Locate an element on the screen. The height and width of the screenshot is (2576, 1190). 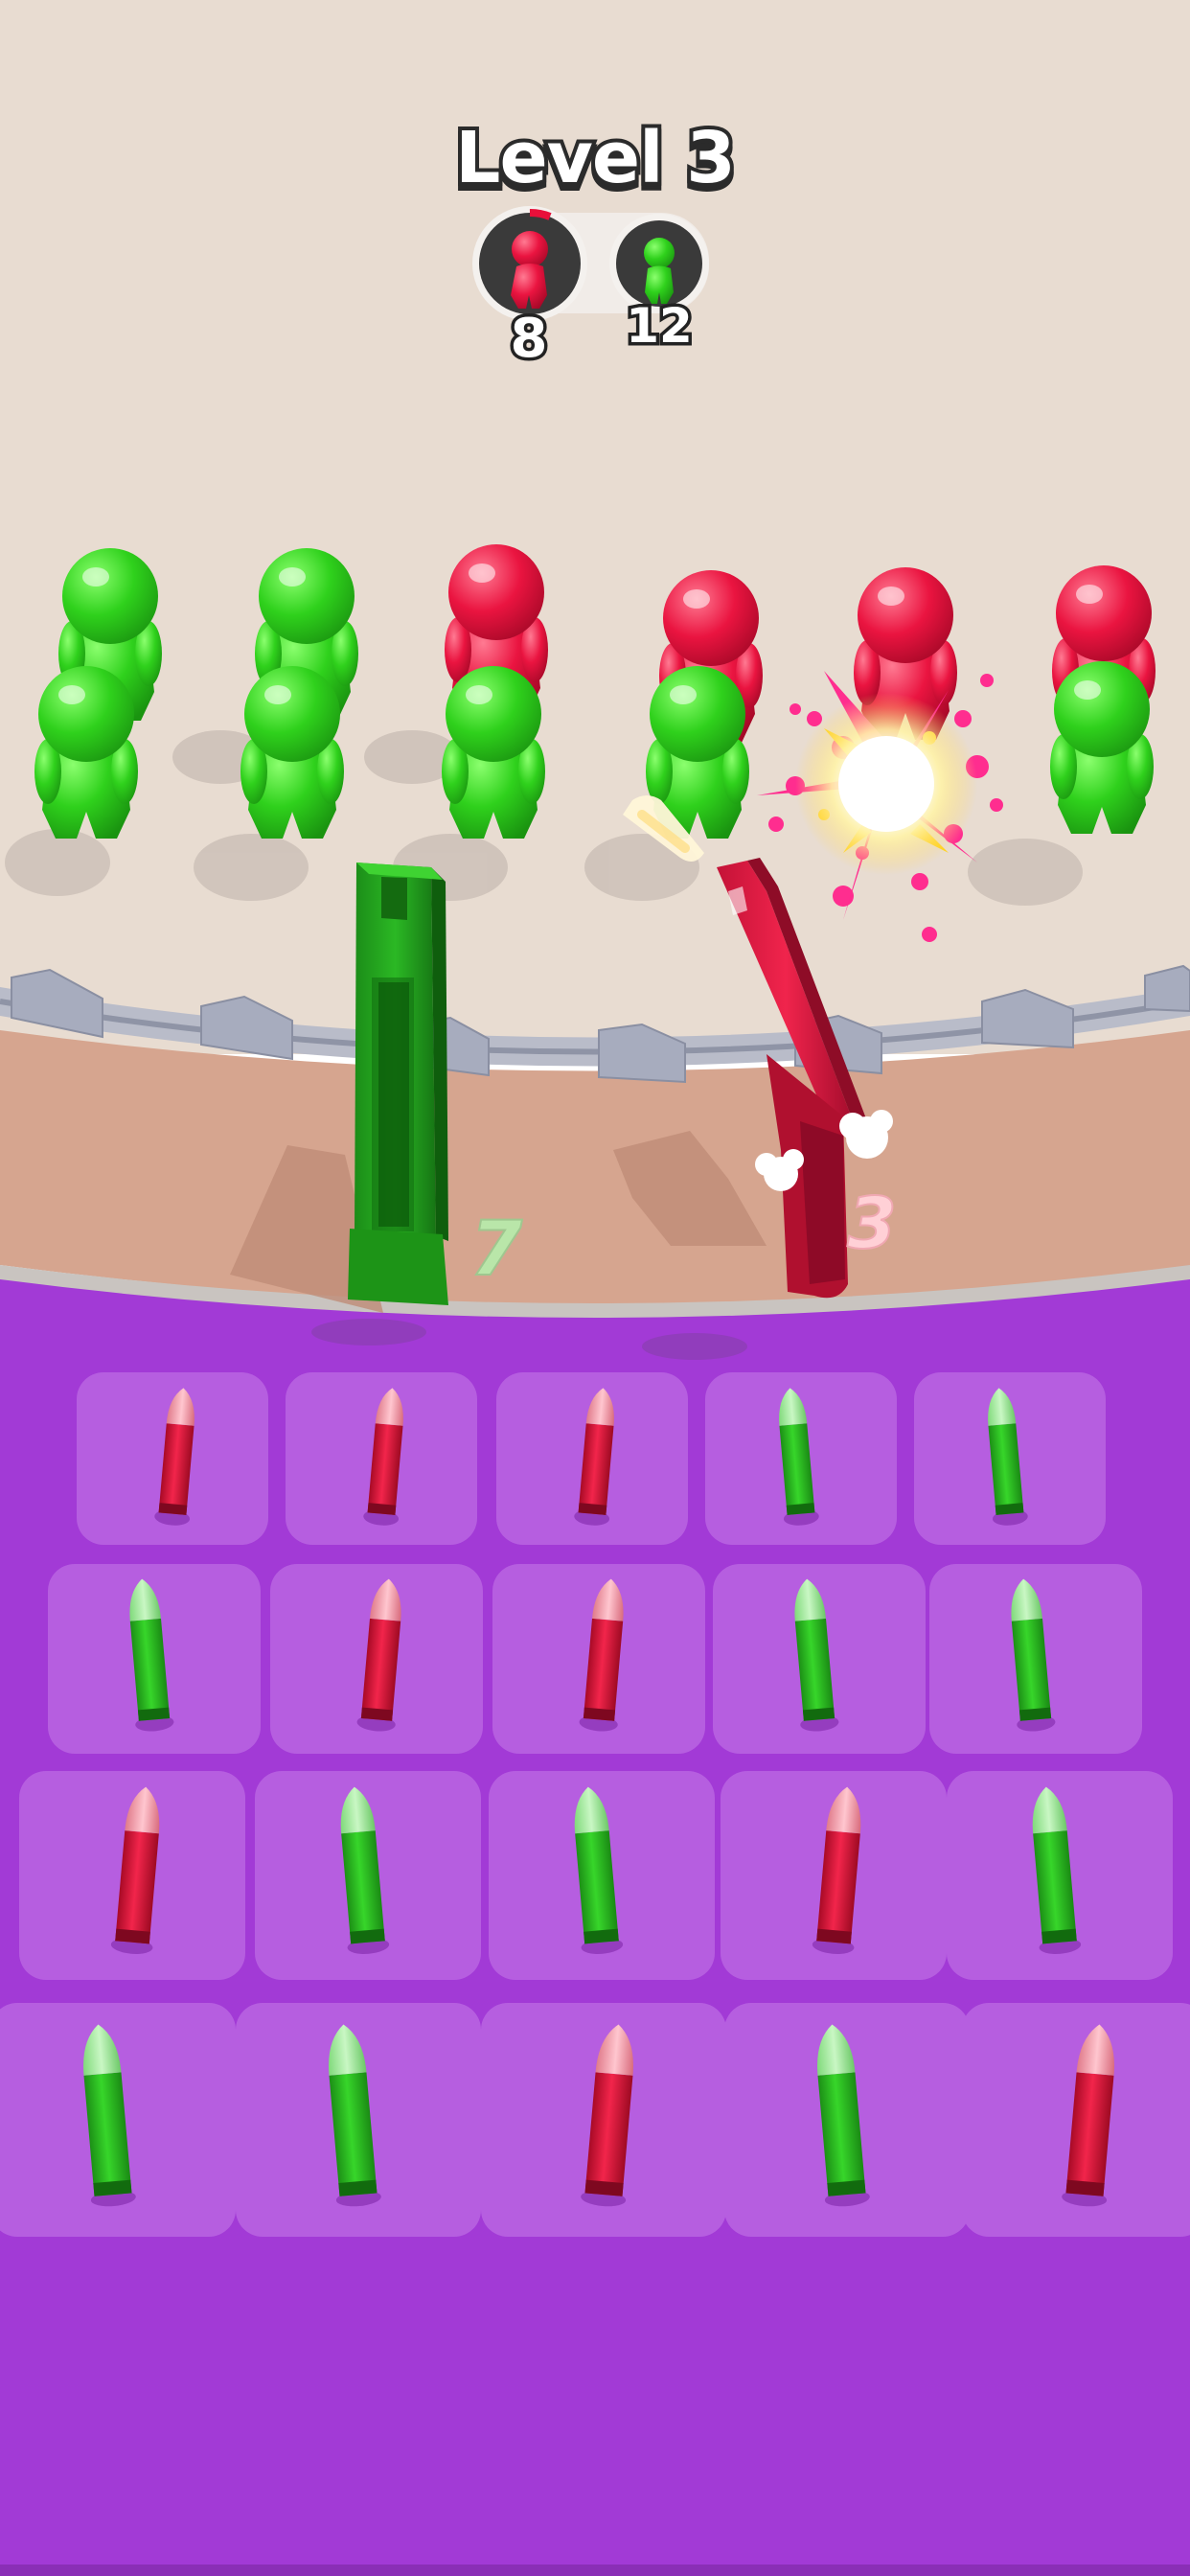
arena-track is located at coordinates (595, 1169).